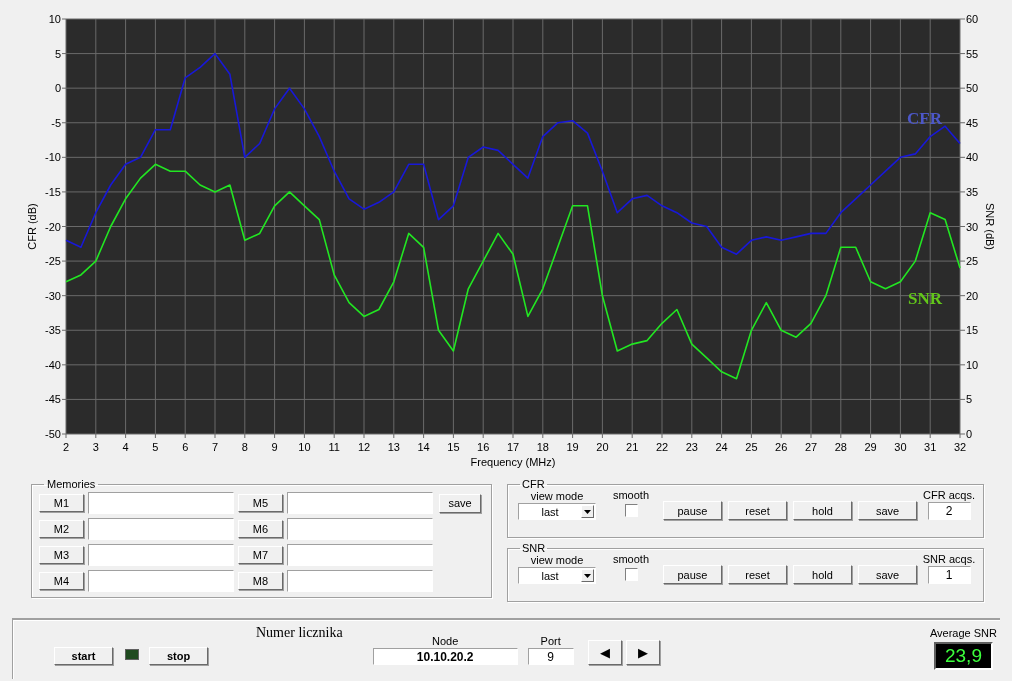 The image size is (1012, 681). What do you see at coordinates (53, 295) in the screenshot?
I see `axis-tick-label: -30` at bounding box center [53, 295].